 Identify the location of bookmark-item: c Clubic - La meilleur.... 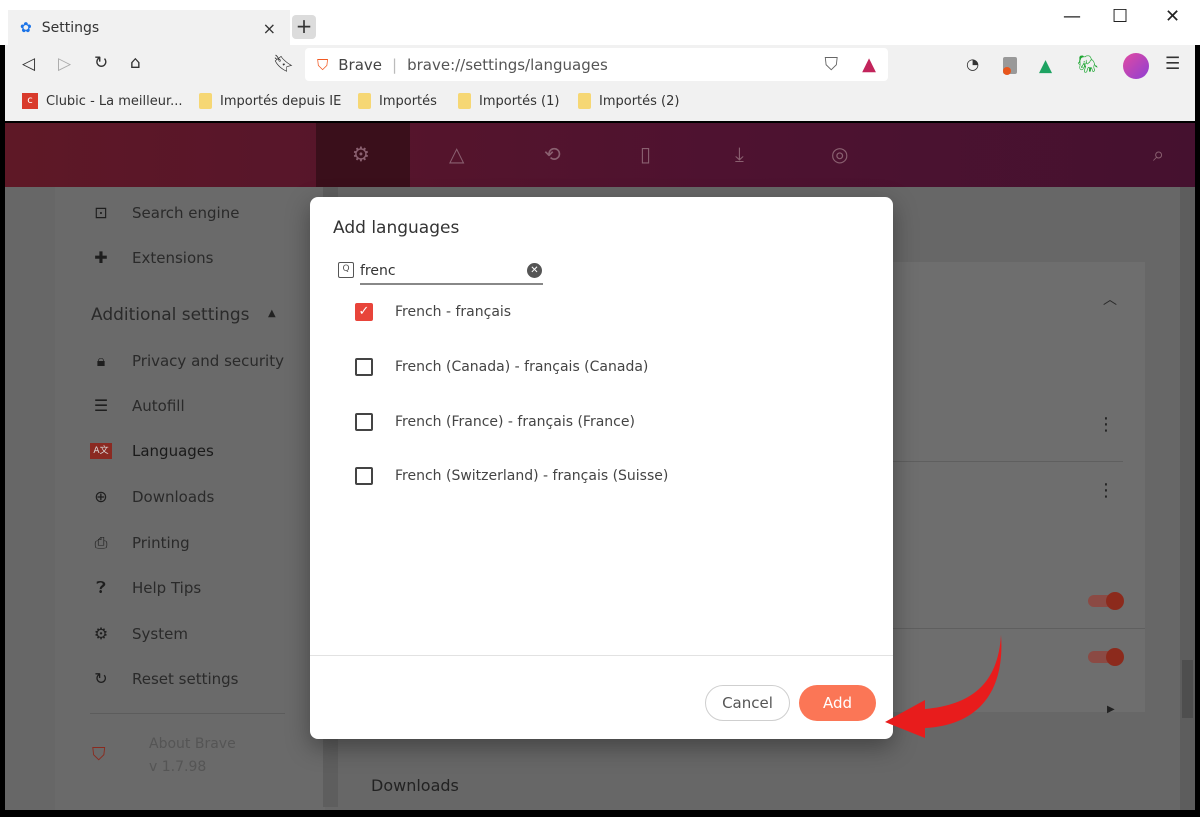
(102, 101).